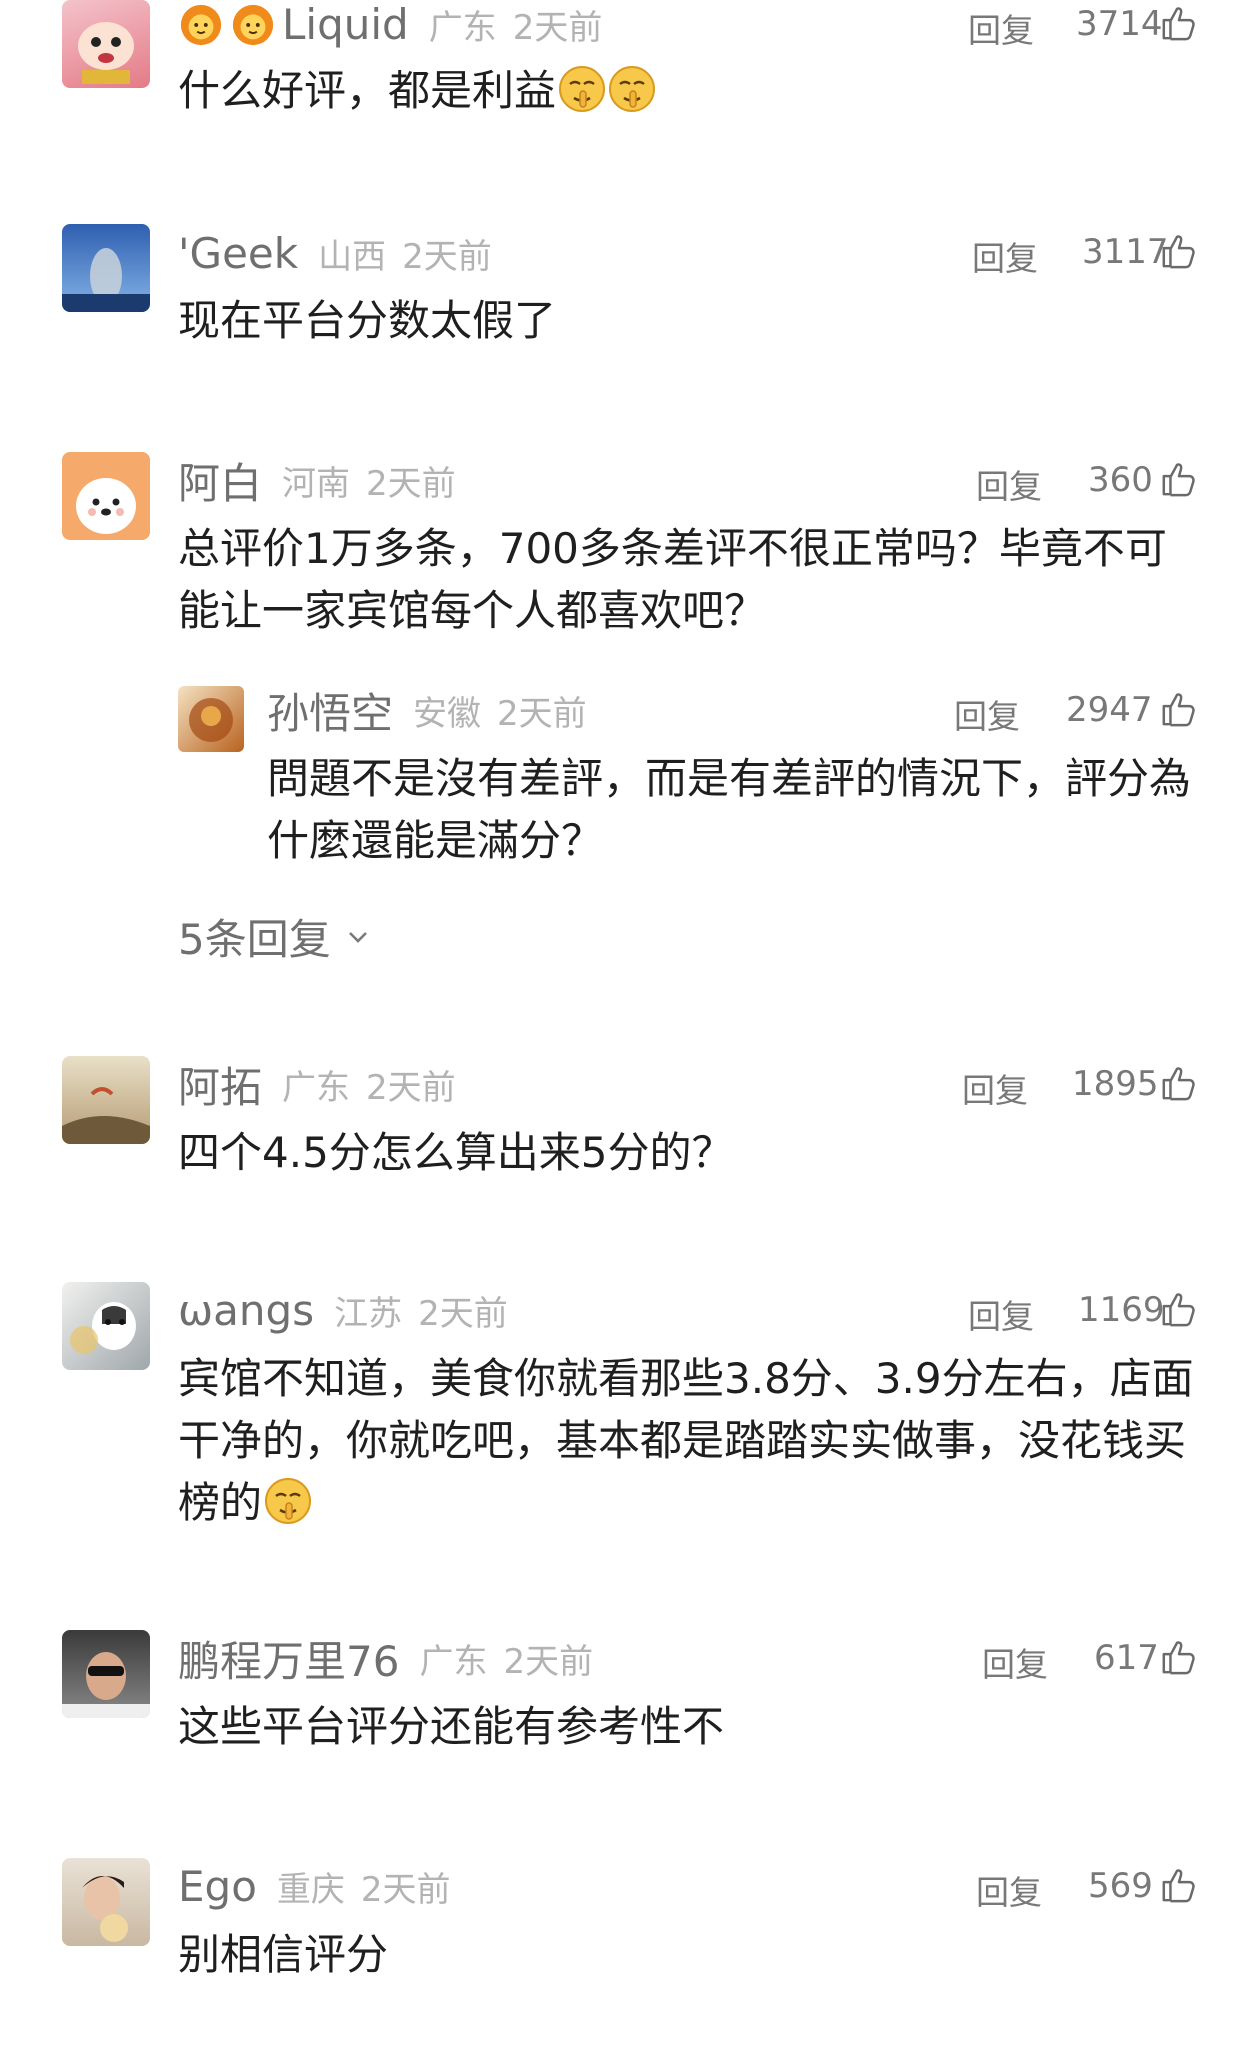 This screenshot has width=1259, height=2061. I want to click on comment-meta: ωangs 江苏 2天前, so click(343, 1310).